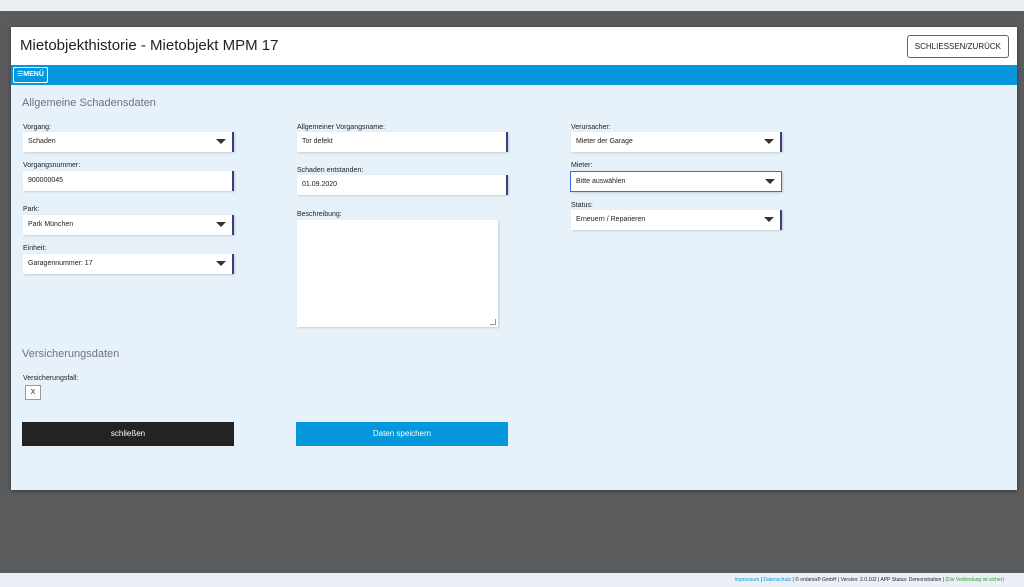 The width and height of the screenshot is (1024, 587). I want to click on mieter-value: Bitte auswählen, so click(601, 181).